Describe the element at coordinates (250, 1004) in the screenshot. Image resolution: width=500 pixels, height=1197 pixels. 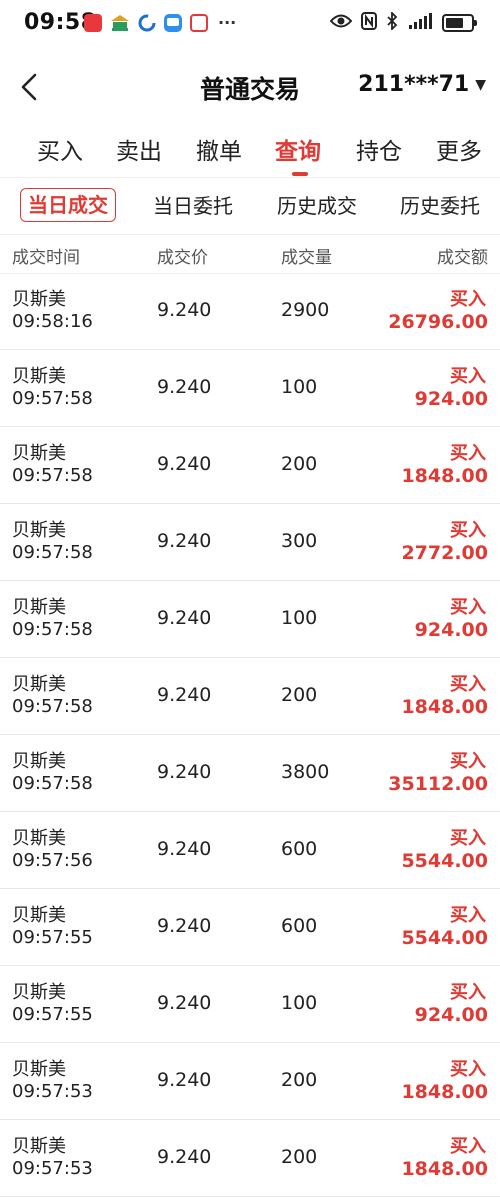
I see `table-row: 贝斯美 09:57:55 9.240 100 买入 924.00` at that location.